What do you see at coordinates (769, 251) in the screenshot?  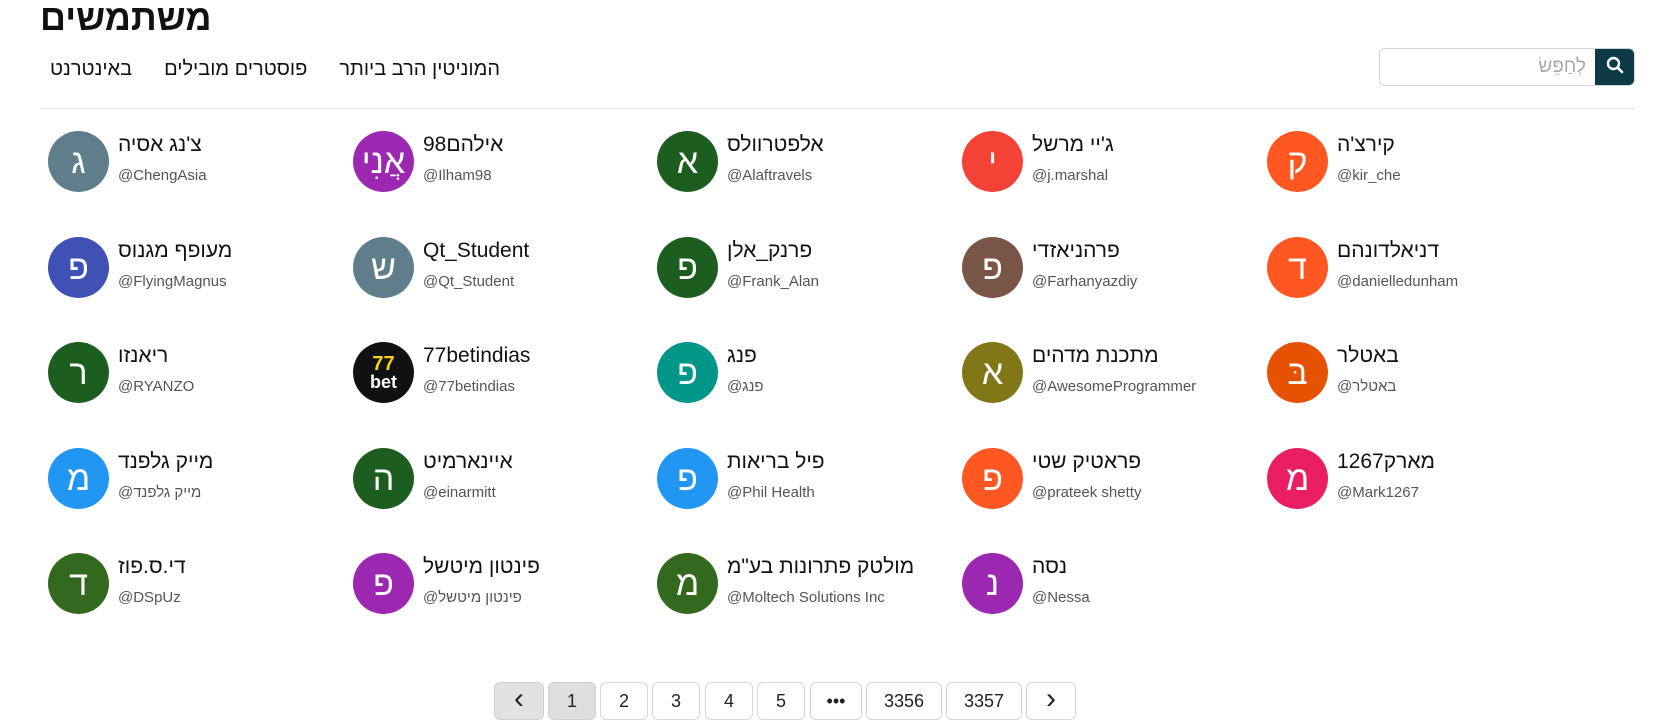 I see `user-name: פרנק_אלן` at bounding box center [769, 251].